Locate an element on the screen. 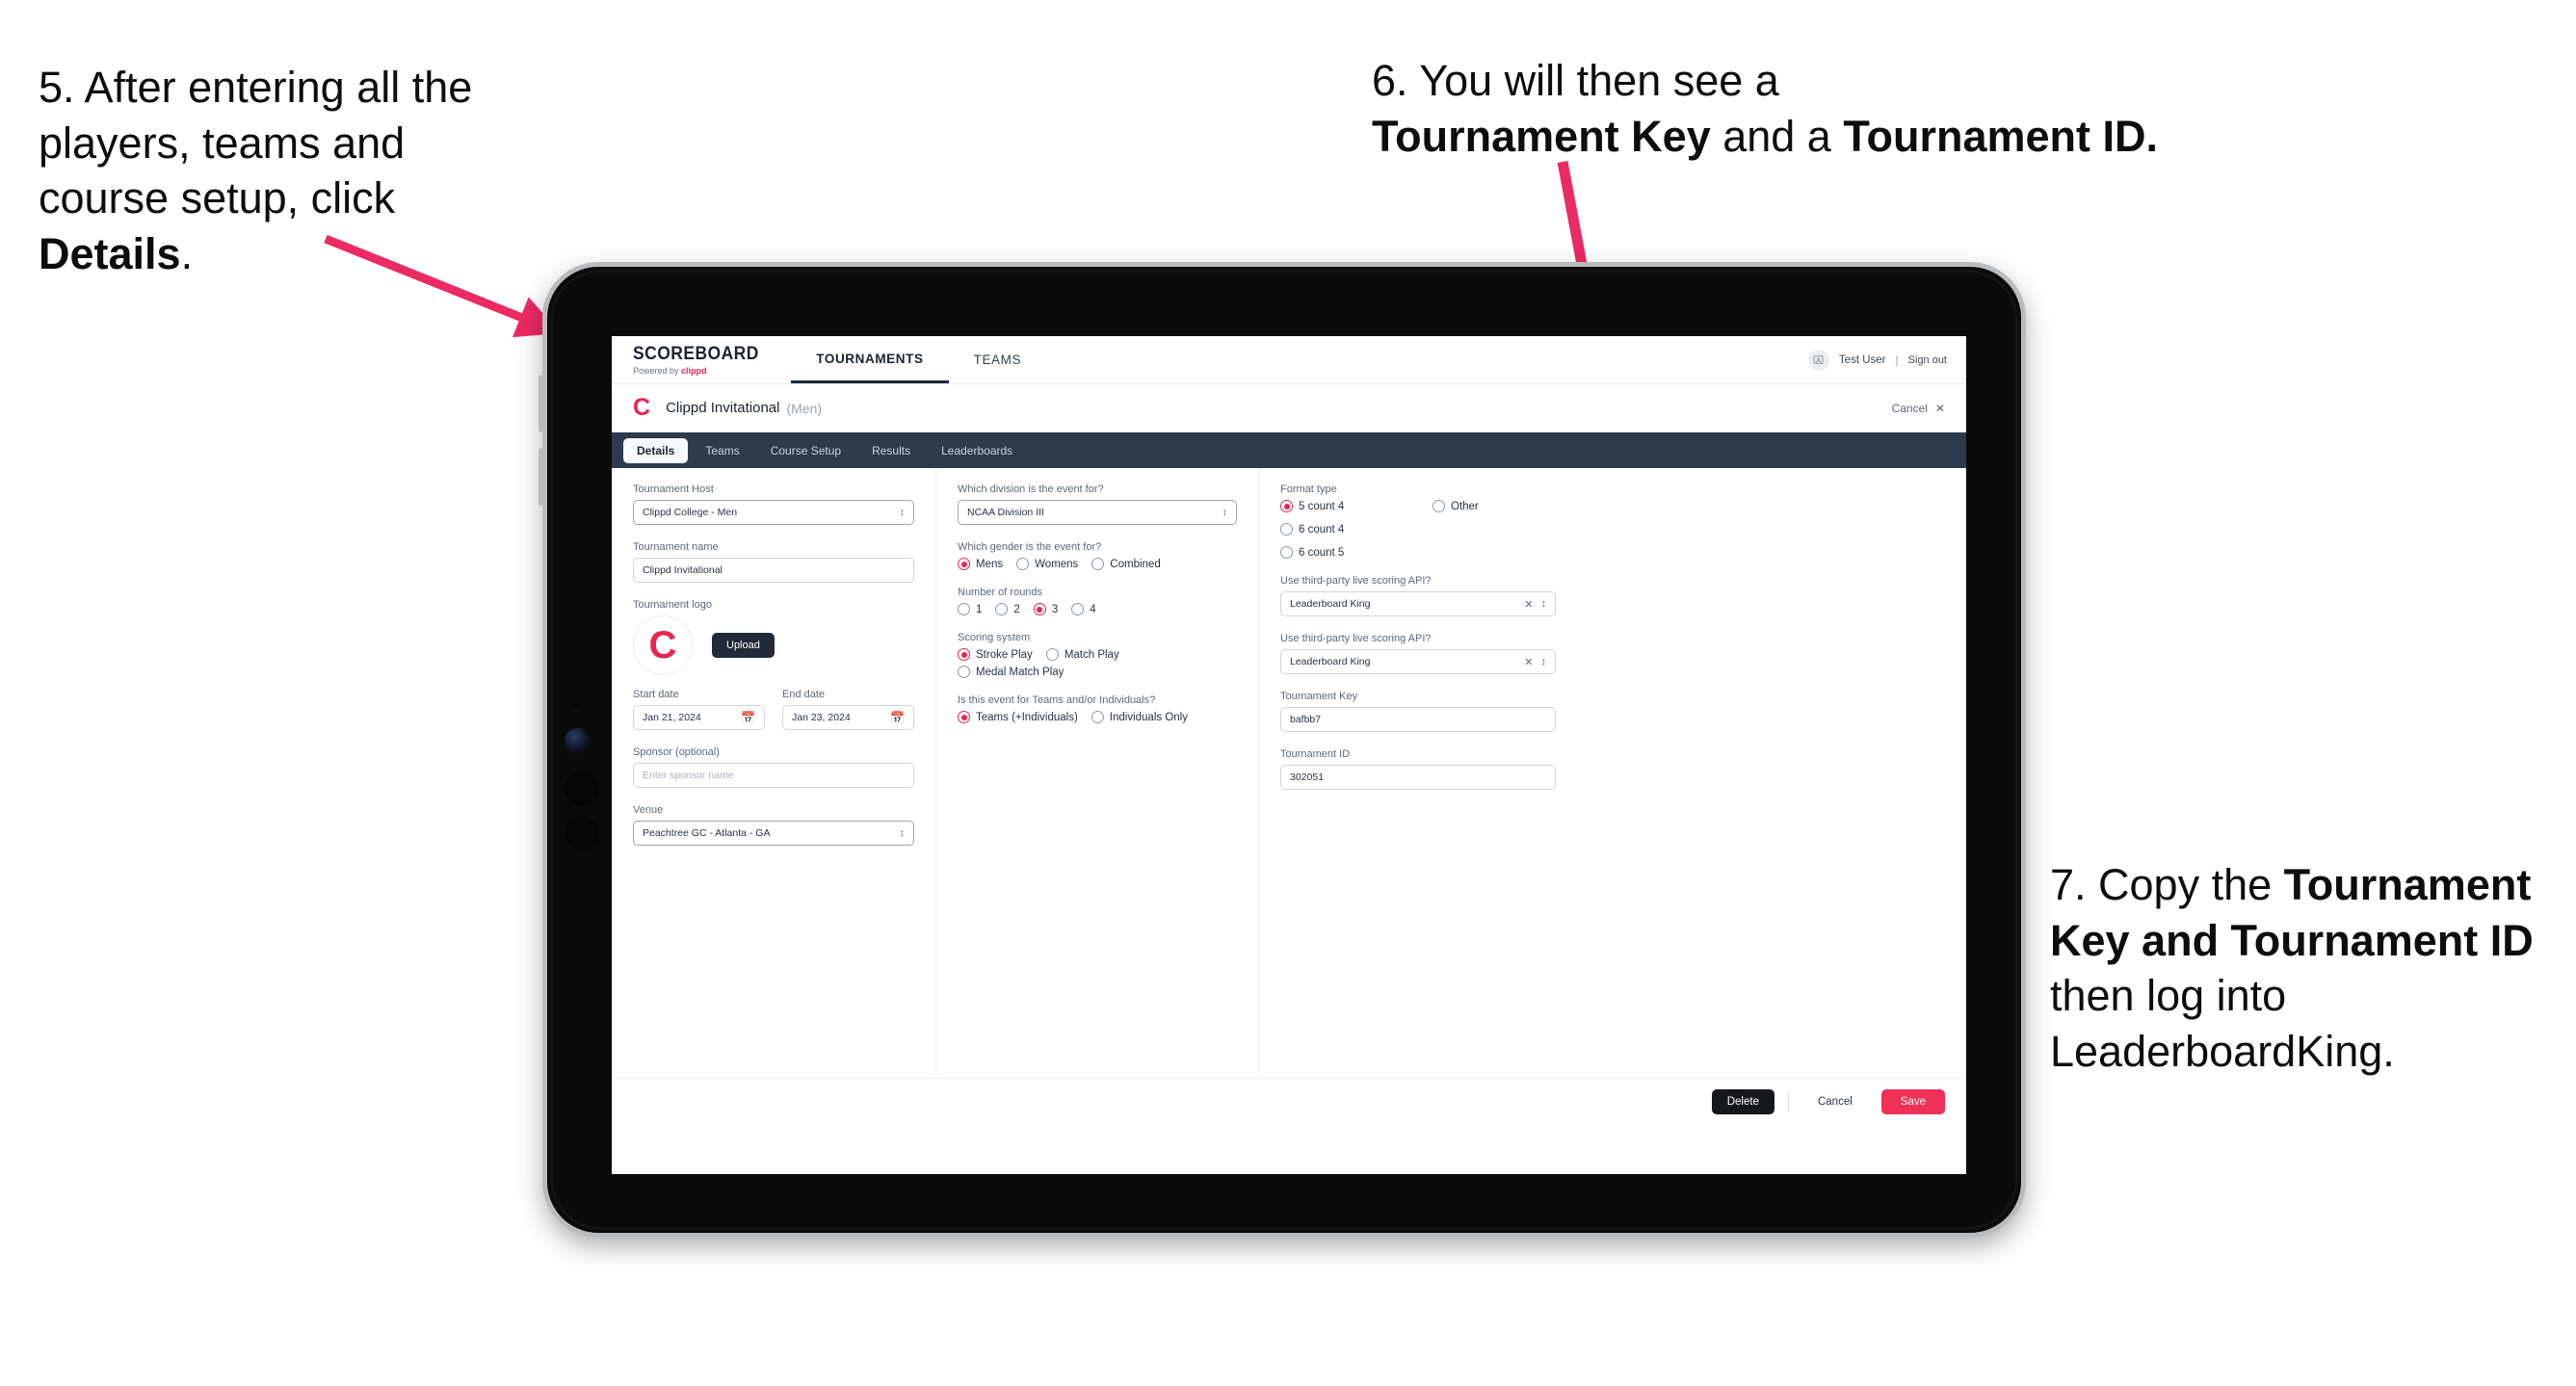 This screenshot has height=1386, width=2576. format-options-right: Other is located at coordinates (1491, 534).